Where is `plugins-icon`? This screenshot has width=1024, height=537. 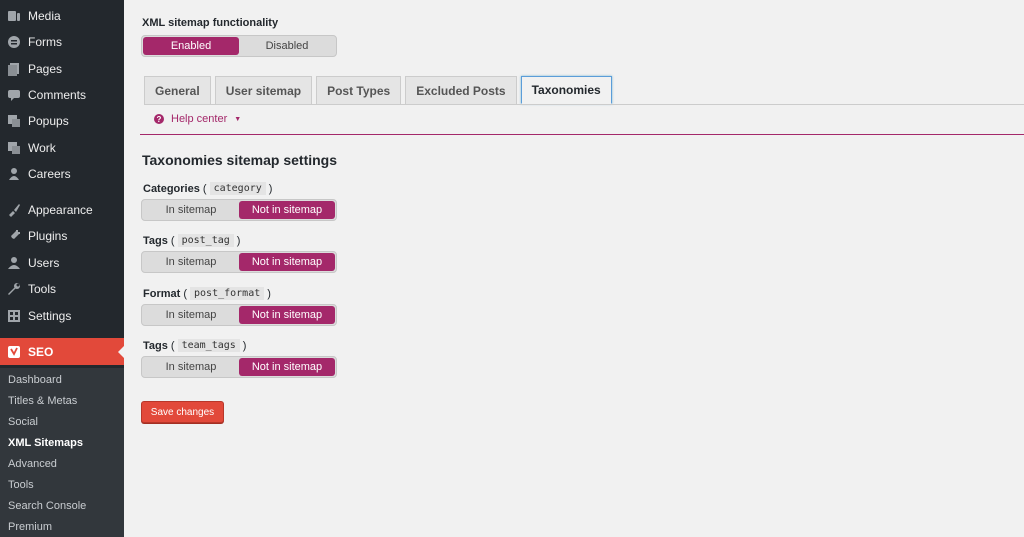 plugins-icon is located at coordinates (14, 236).